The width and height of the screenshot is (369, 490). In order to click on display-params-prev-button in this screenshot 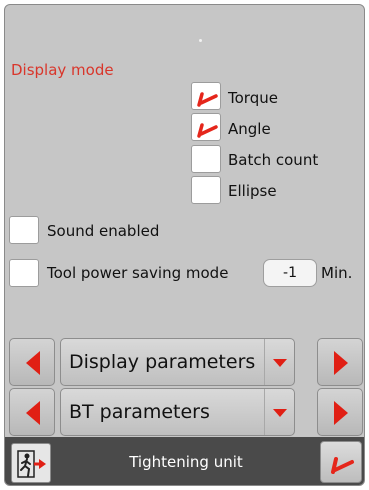, I will do `click(32, 362)`.